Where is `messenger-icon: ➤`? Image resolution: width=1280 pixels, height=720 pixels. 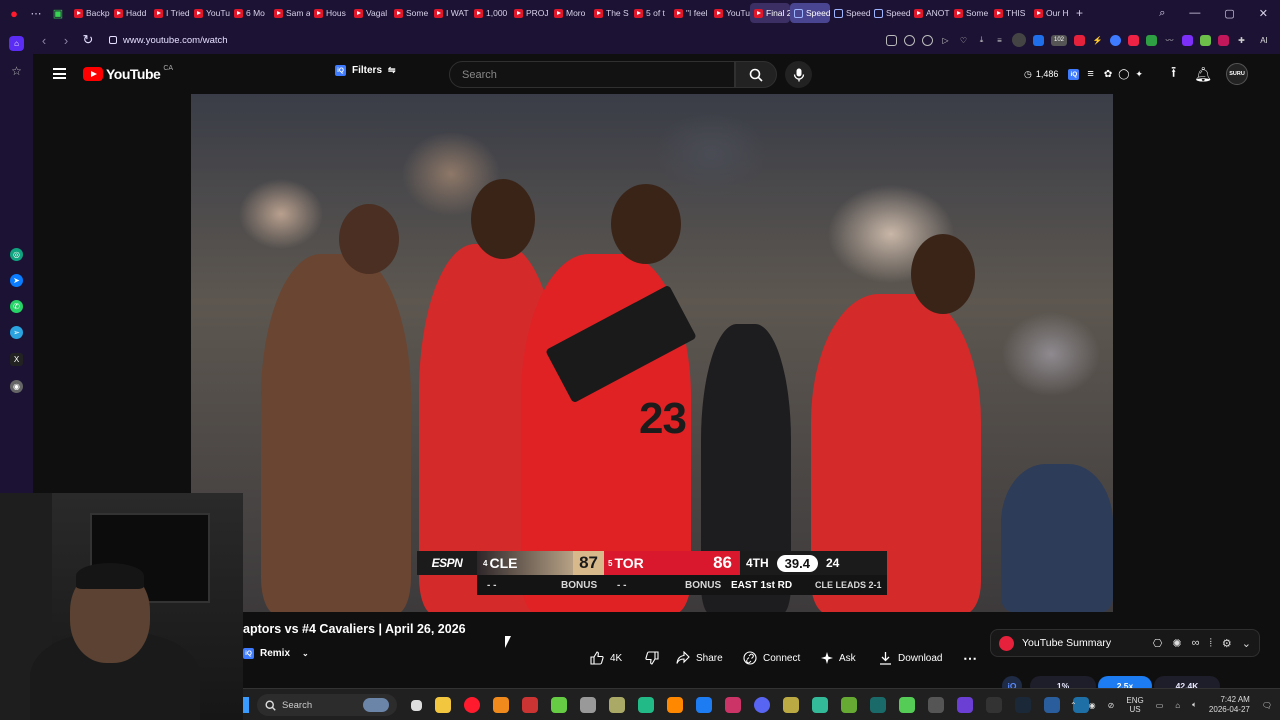
messenger-icon: ➤ is located at coordinates (16, 280).